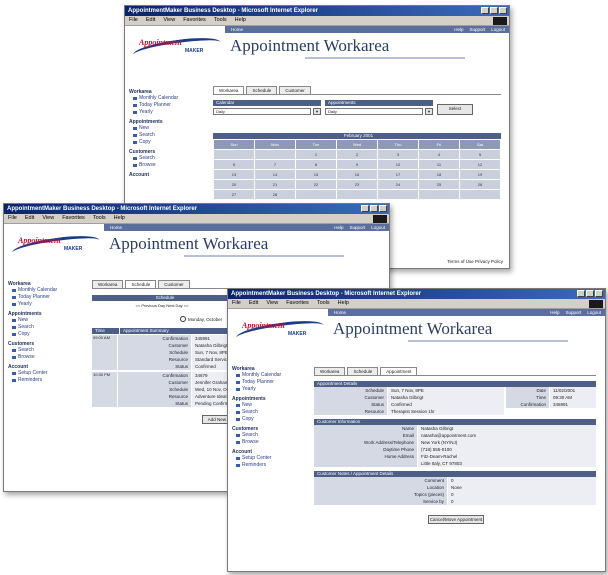 The height and width of the screenshot is (575, 608). Describe the element at coordinates (398, 184) in the screenshot. I see `day-cell: 24` at that location.